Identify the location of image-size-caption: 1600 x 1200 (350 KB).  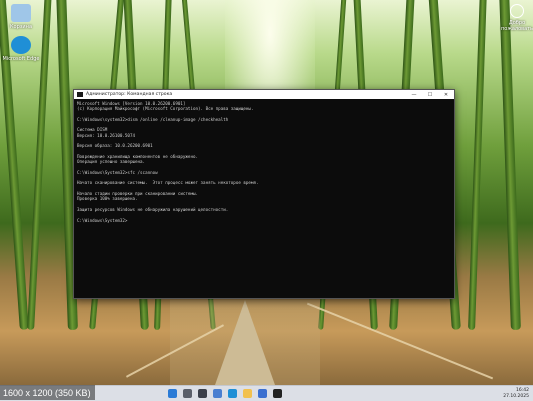
(47, 392).